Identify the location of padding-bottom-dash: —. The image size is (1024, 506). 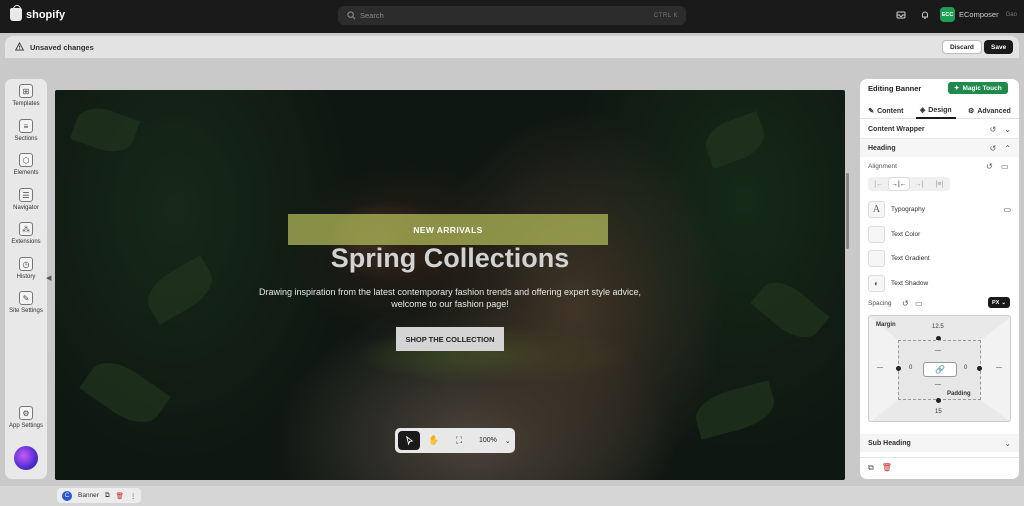
(938, 385).